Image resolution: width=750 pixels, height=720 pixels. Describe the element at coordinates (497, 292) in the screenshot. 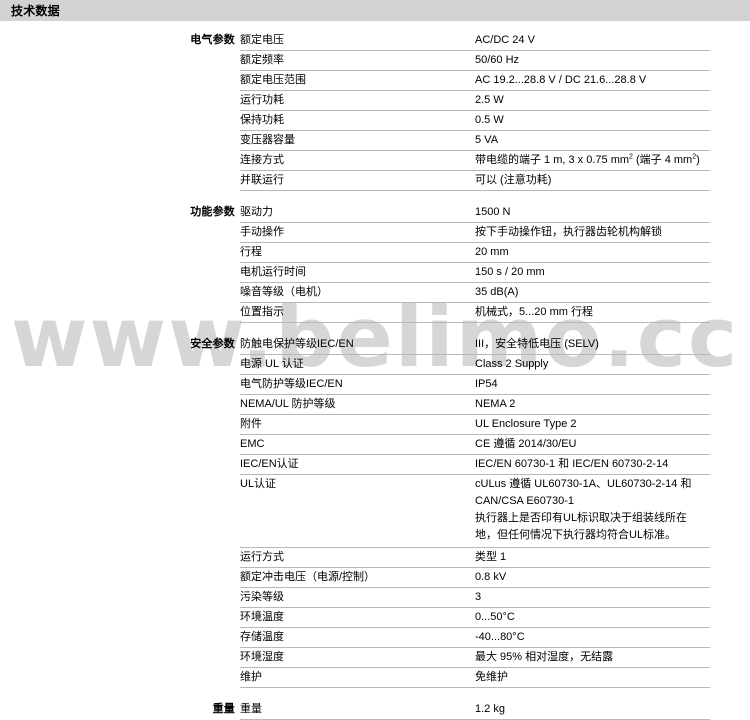

I see `spec-row-value: 35 dB(A)` at that location.